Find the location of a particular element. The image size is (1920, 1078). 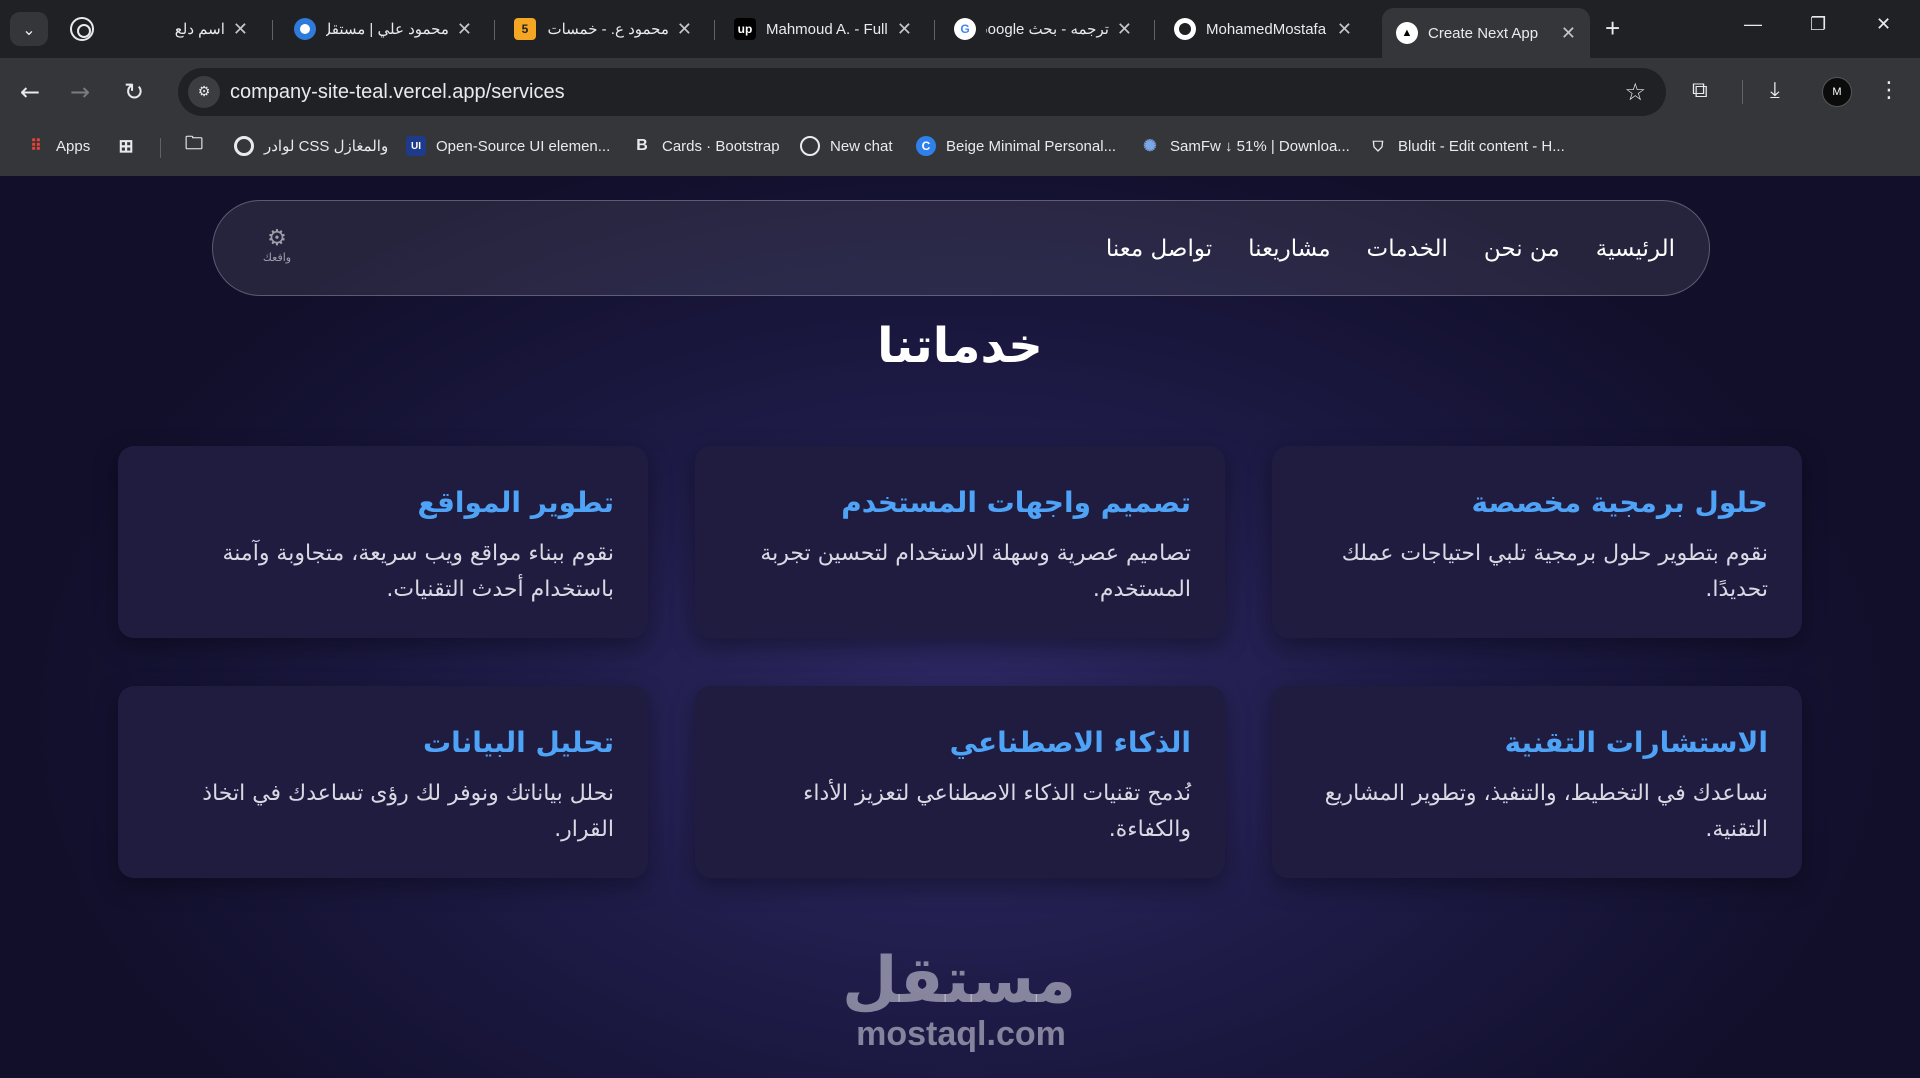

bookmark-label: Apps is located at coordinates (73, 146).